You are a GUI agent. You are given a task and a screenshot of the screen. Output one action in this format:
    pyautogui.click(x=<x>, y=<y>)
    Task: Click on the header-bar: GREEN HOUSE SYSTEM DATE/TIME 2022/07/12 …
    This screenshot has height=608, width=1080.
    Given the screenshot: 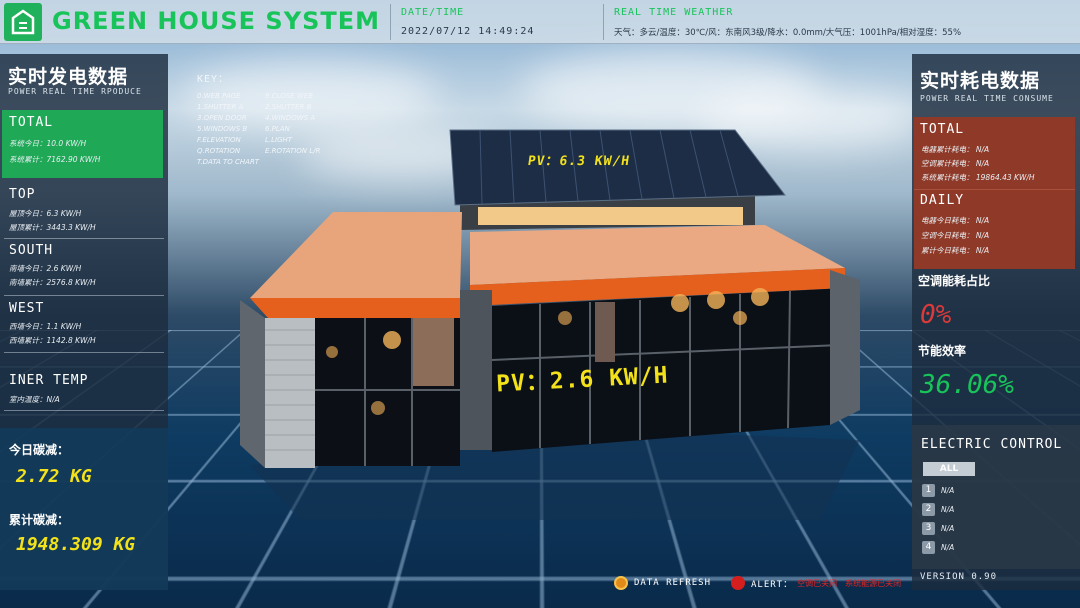 What is the action you would take?
    pyautogui.click(x=540, y=22)
    